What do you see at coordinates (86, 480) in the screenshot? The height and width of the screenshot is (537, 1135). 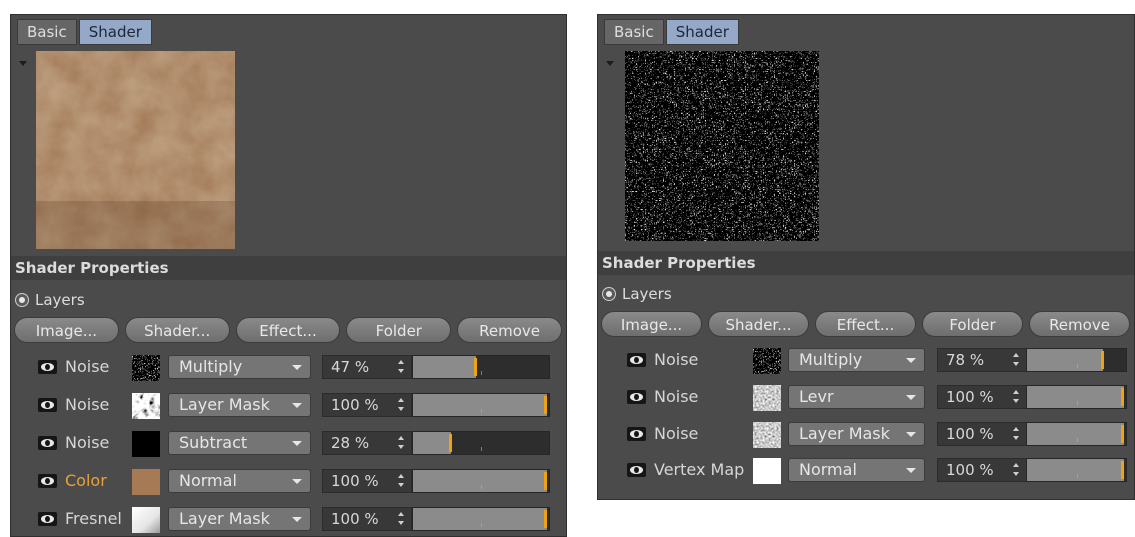 I see `layer-name: Color` at bounding box center [86, 480].